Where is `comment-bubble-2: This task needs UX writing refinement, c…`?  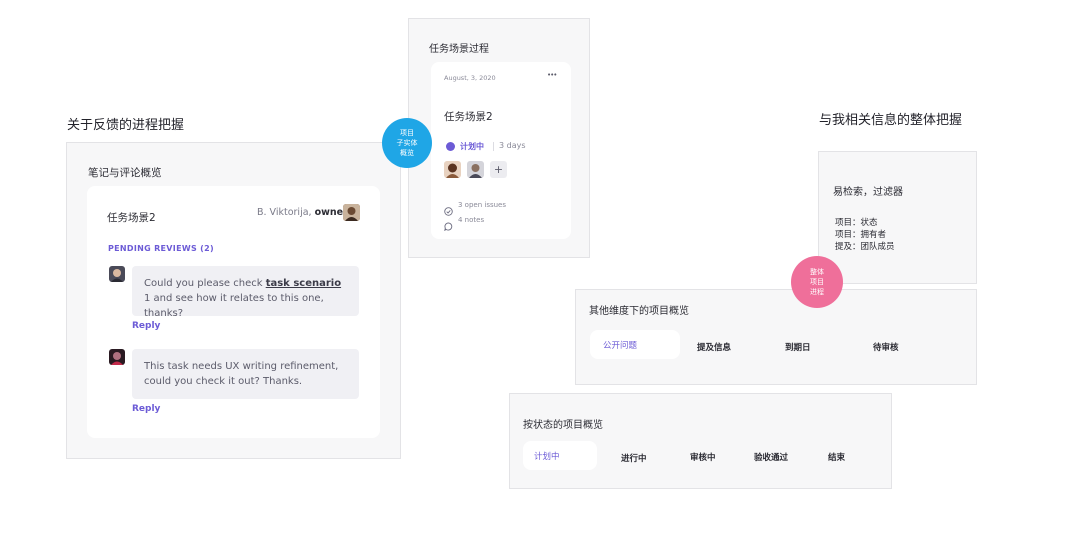
comment-bubble-2: This task needs UX writing refinement, c… is located at coordinates (245, 374).